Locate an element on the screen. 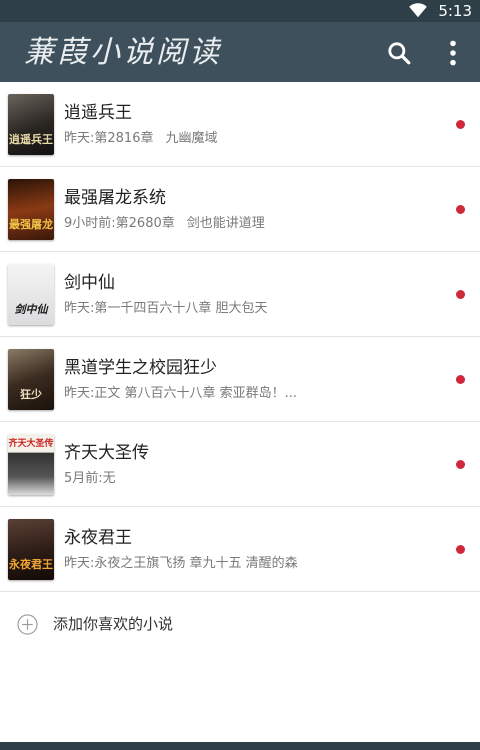 The height and width of the screenshot is (750, 480). update-text: 昨天:第一千四百六十八章 胆大包天 is located at coordinates (166, 308).